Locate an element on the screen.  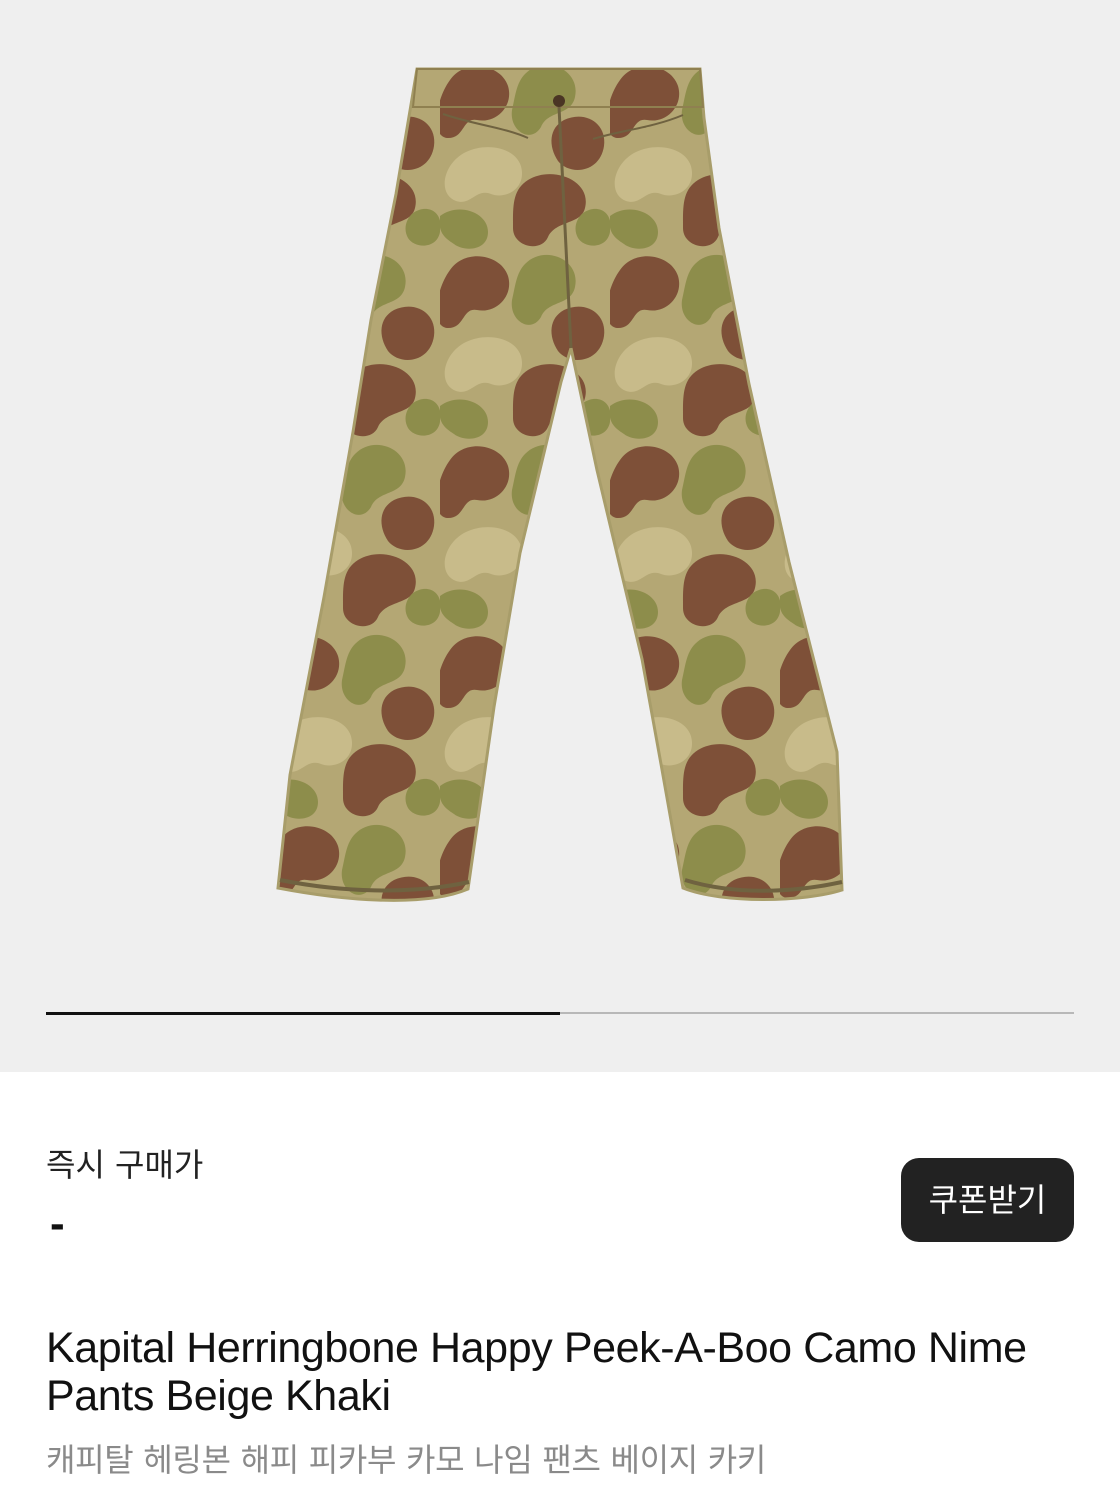
price-label: 즉시 구매가 is located at coordinates (125, 1165).